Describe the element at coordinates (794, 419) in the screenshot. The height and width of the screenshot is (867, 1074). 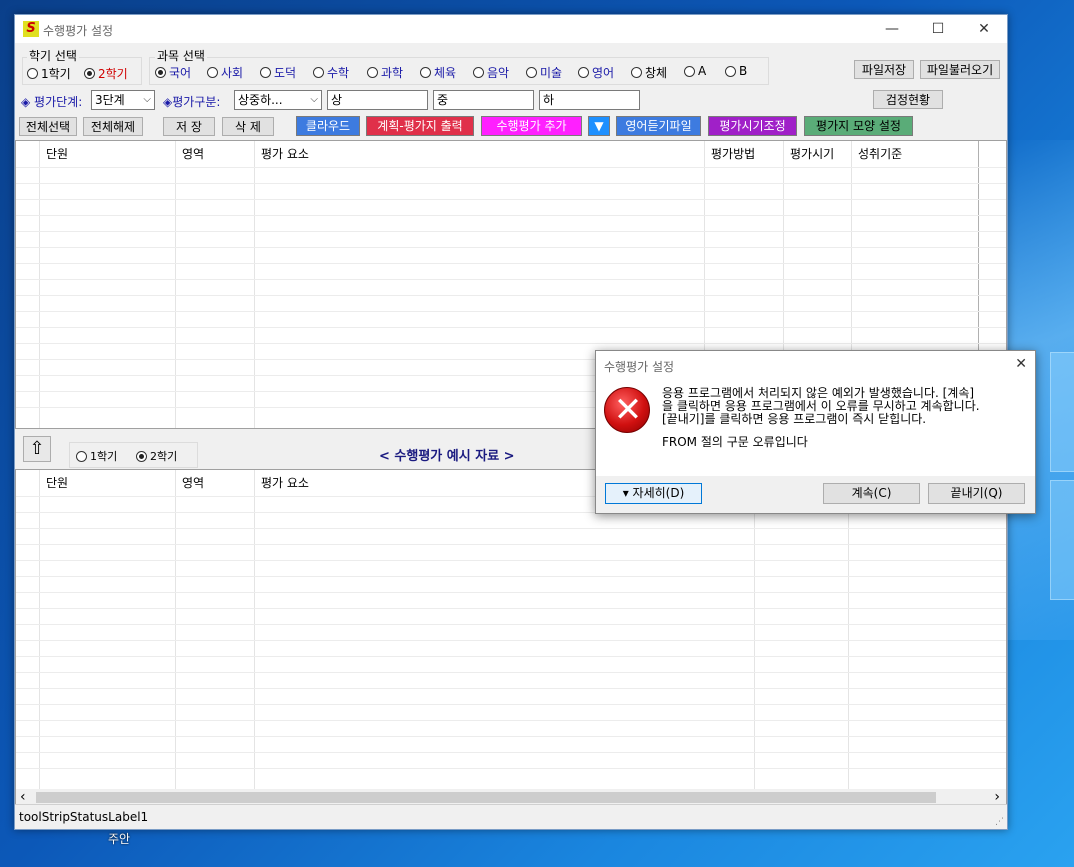
I see `dialog-message-line: [끝내기]를 클릭하면 응용 프로그램이 즉시 닫힙니다.` at that location.